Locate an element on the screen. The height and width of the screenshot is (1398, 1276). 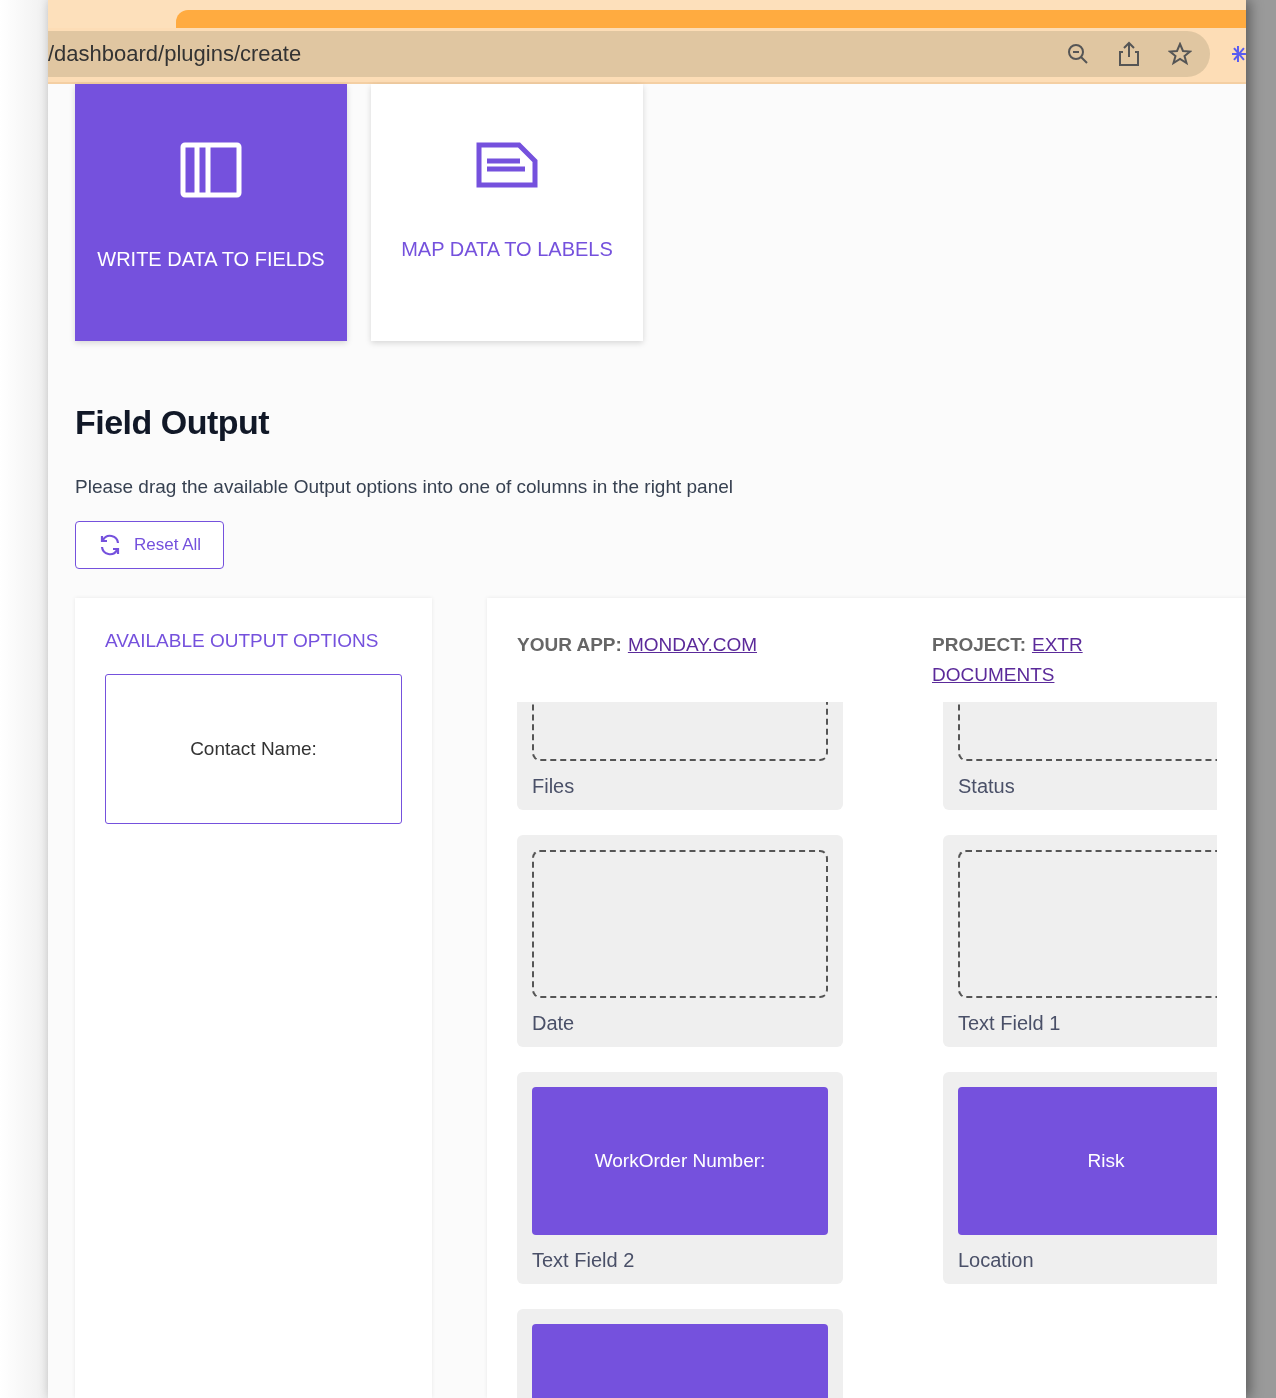
mode-label: WRITE DATA TO FIELDS is located at coordinates (211, 259).